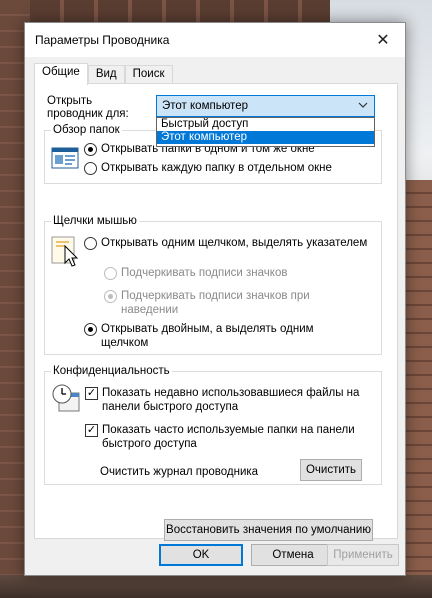 The width and height of the screenshot is (432, 598). What do you see at coordinates (331, 470) in the screenshot?
I see `clear-history-button: Очистить` at bounding box center [331, 470].